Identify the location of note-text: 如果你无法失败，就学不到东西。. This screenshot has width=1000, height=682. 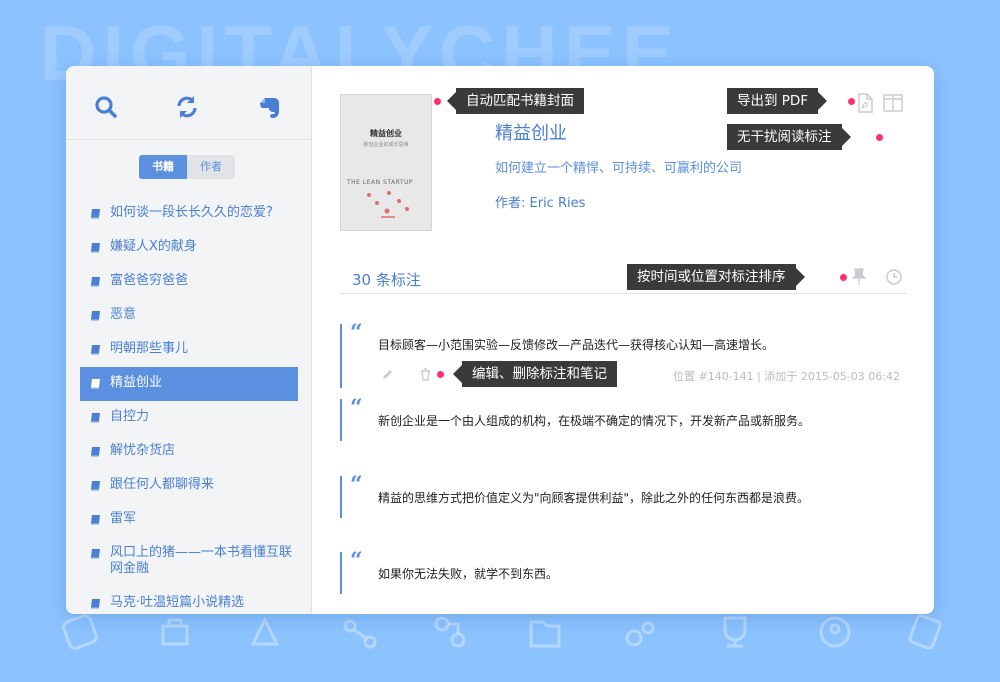
(468, 574).